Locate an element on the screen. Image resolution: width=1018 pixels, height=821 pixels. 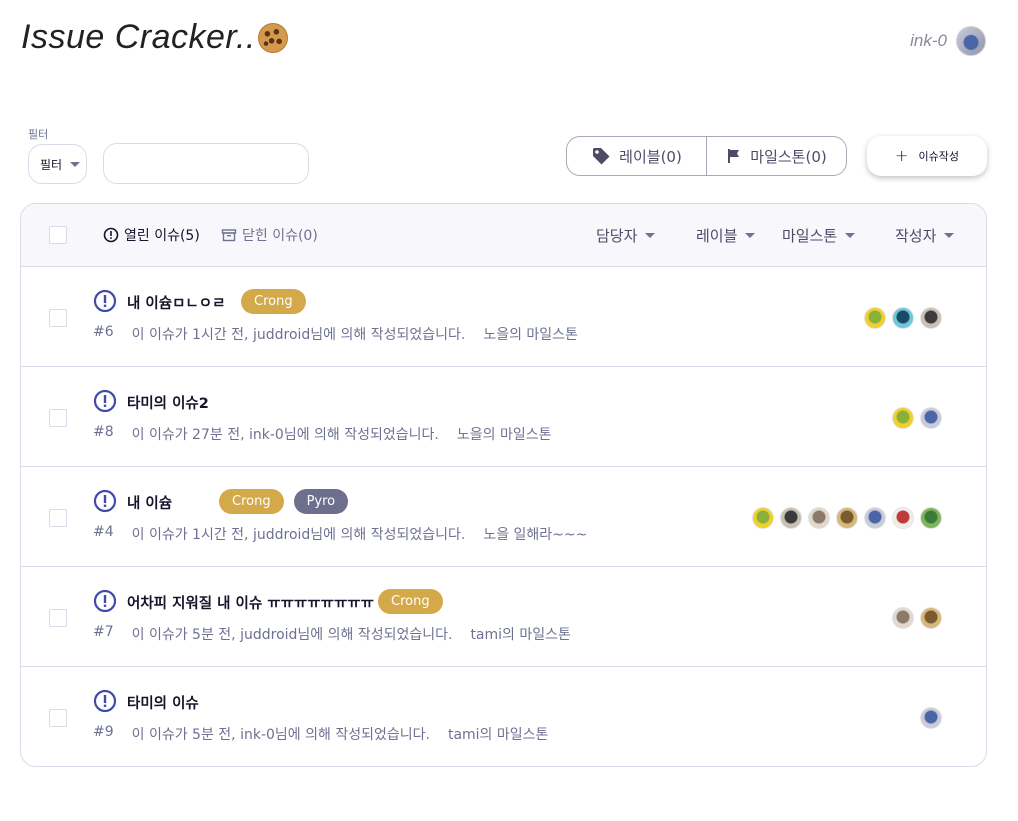
issue-meta-text: 이 이슈가 5분 전, juddroid님에 의해 작성되었습니다. is located at coordinates (292, 635).